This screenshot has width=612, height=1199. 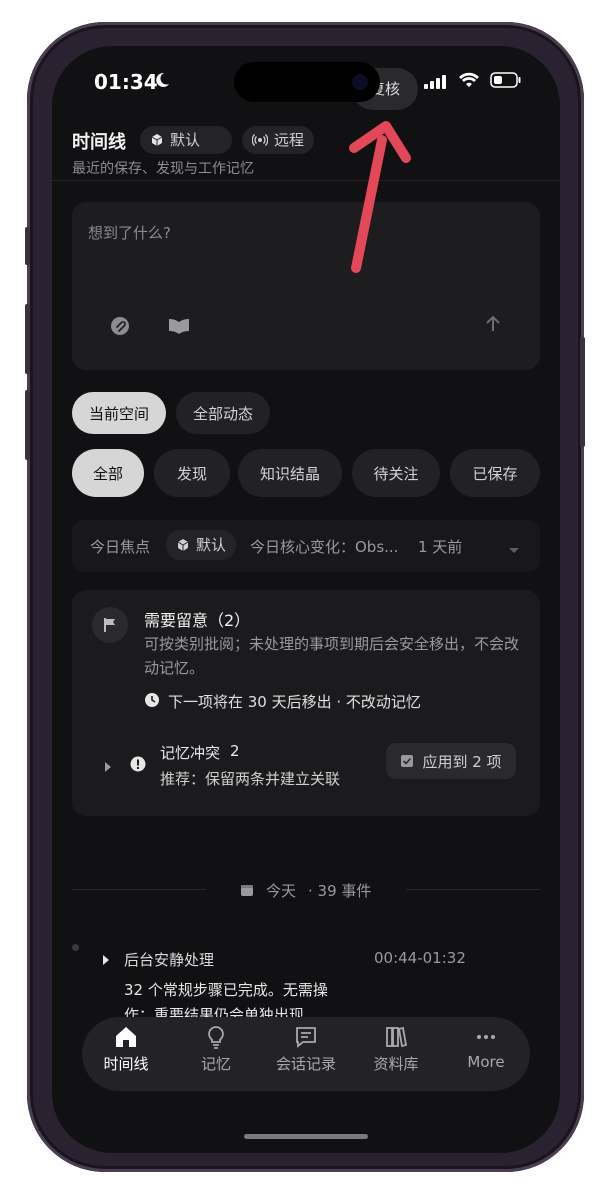 What do you see at coordinates (108, 473) in the screenshot?
I see `filter-all: 全部` at bounding box center [108, 473].